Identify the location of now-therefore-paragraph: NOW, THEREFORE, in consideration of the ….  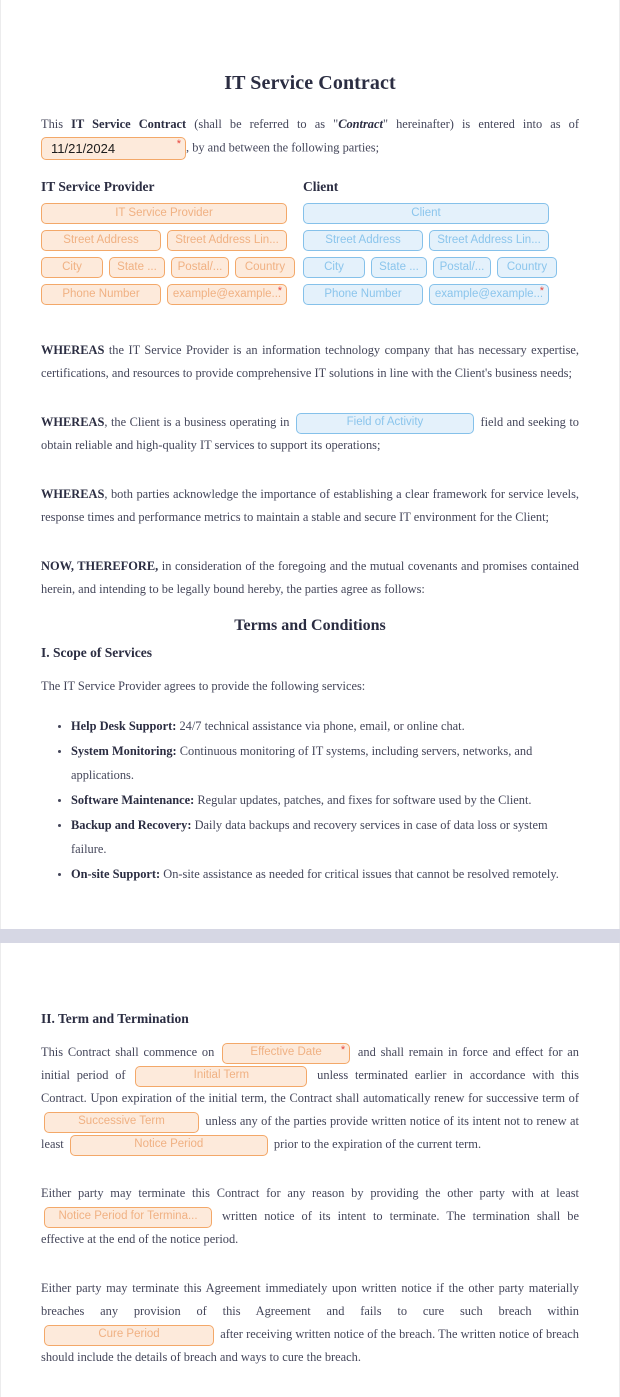
(310, 578).